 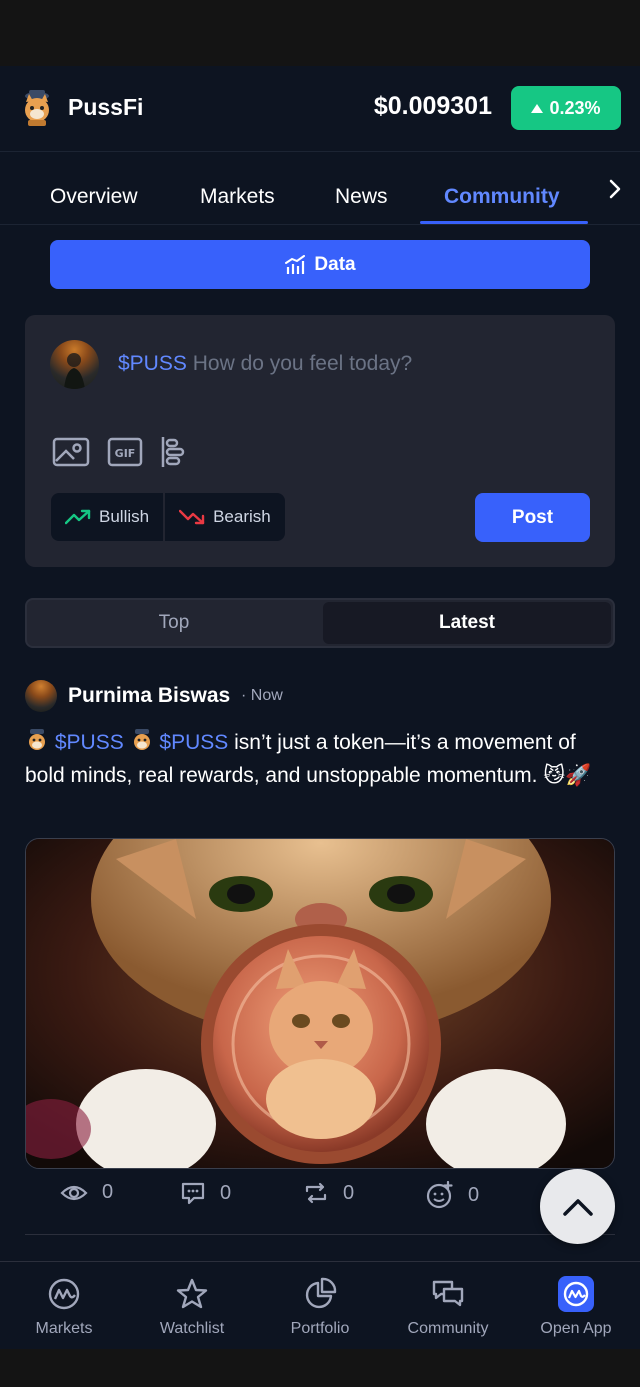 What do you see at coordinates (94, 197) in the screenshot?
I see `tab-overview: Overview` at bounding box center [94, 197].